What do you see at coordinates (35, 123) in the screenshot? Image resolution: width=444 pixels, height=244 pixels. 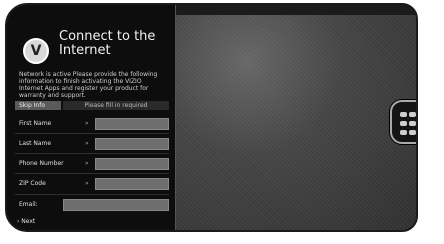 I see `first-name-label: First Name` at bounding box center [35, 123].